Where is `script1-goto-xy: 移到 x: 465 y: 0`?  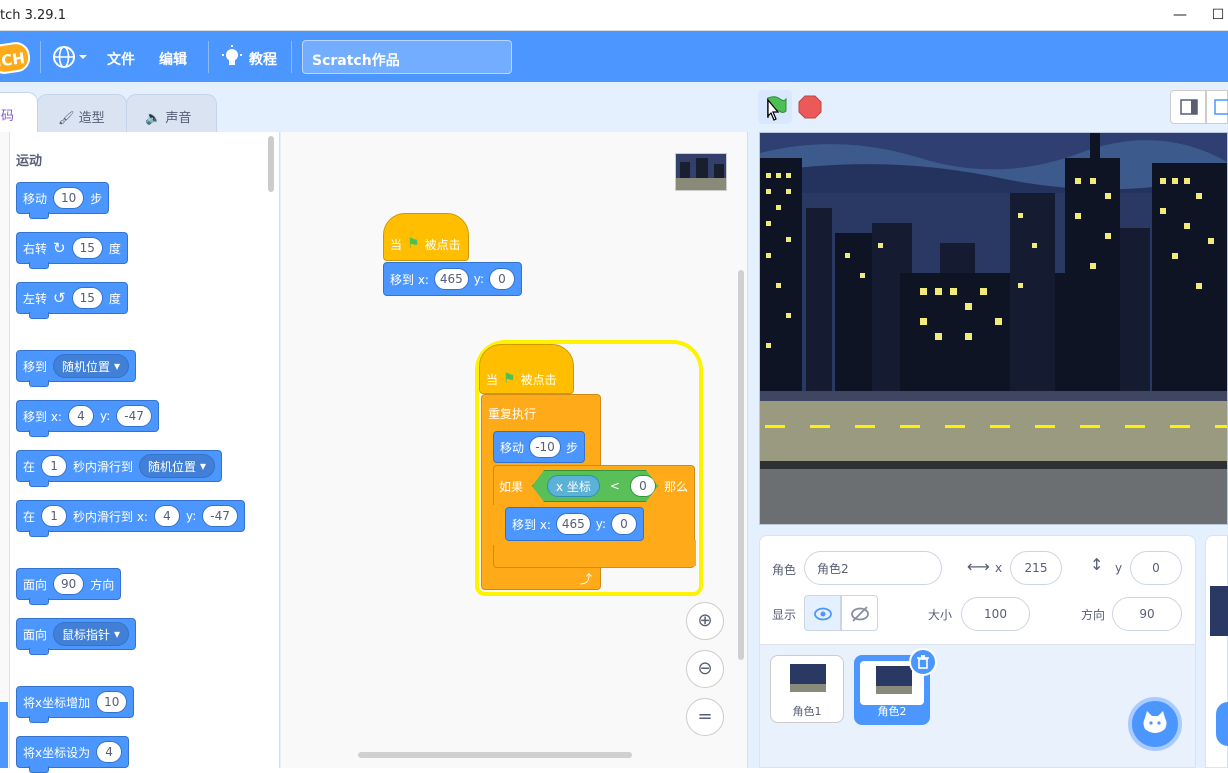
script1-goto-xy: 移到 x: 465 y: 0 is located at coordinates (452, 279).